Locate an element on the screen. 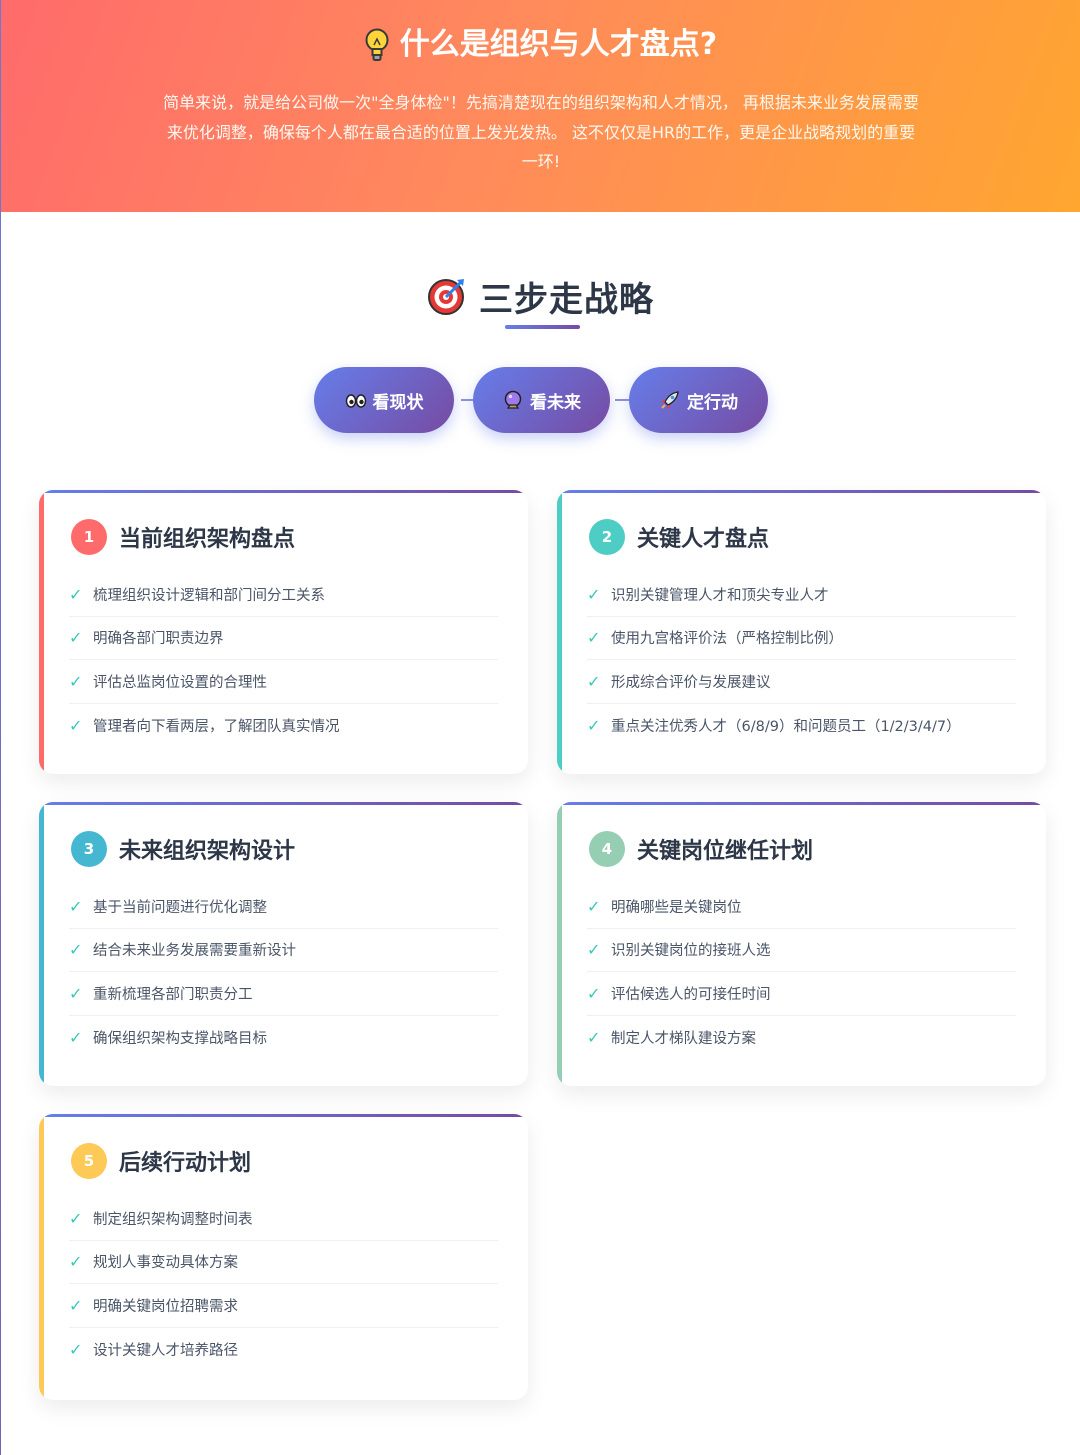  list-item: ✓ 形成综合评价与发展建议 is located at coordinates (801, 682).